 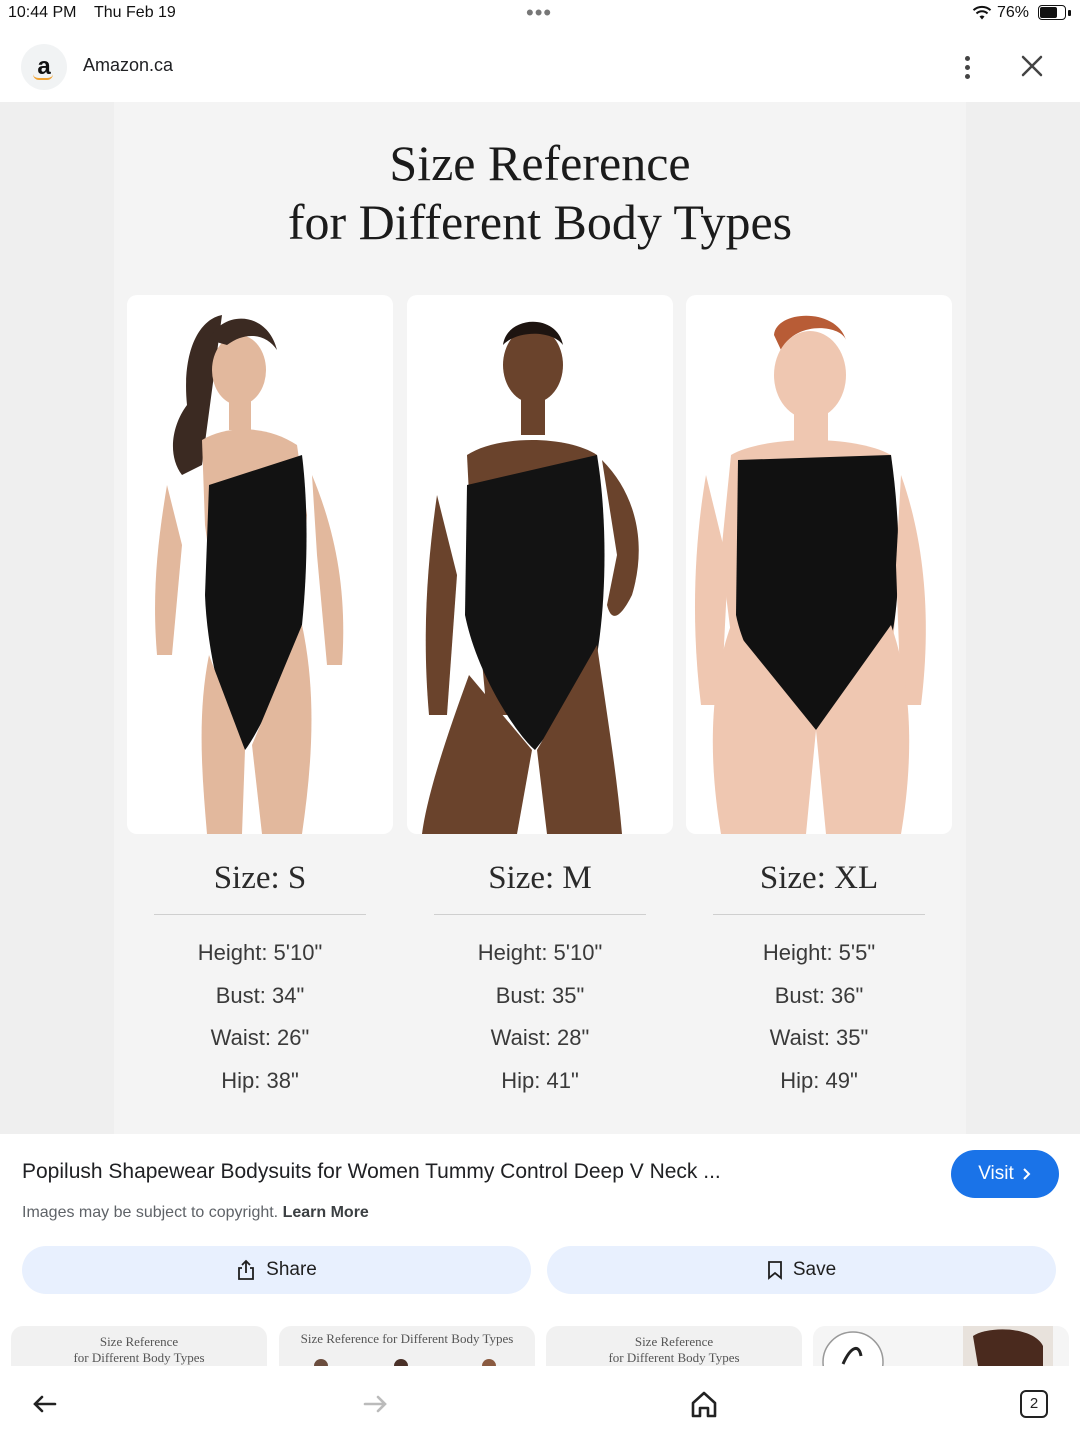 I want to click on wifi-icon, so click(x=982, y=12).